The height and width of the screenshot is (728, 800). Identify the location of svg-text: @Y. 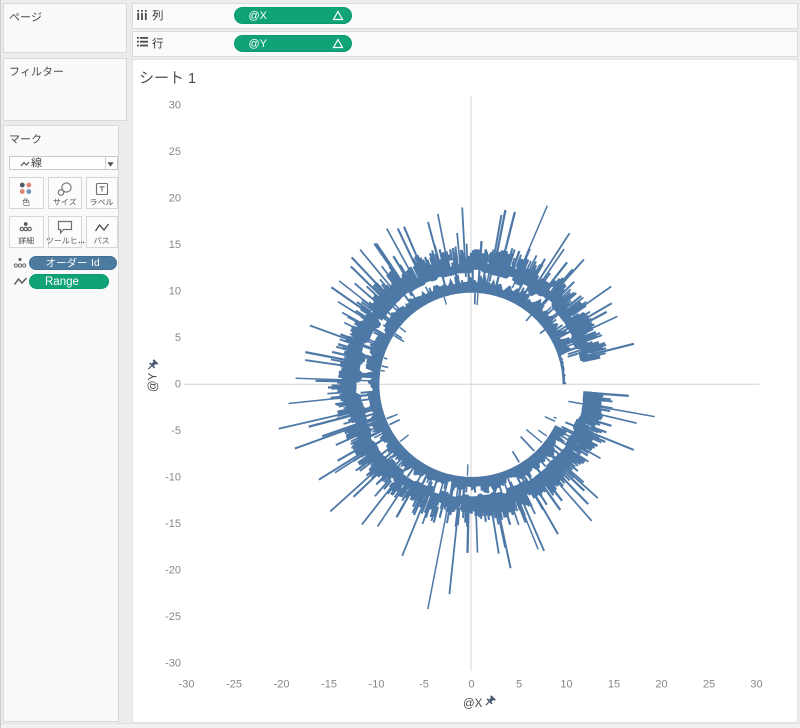
(154, 382).